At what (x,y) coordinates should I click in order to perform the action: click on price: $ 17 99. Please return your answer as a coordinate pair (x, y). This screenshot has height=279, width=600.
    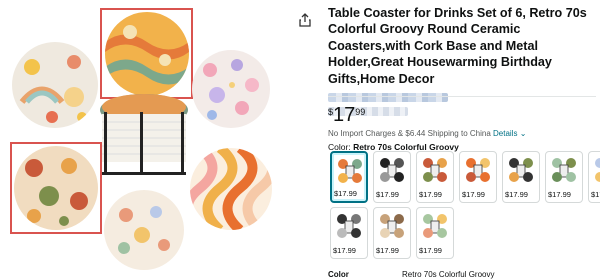
    Looking at the image, I should click on (346, 115).